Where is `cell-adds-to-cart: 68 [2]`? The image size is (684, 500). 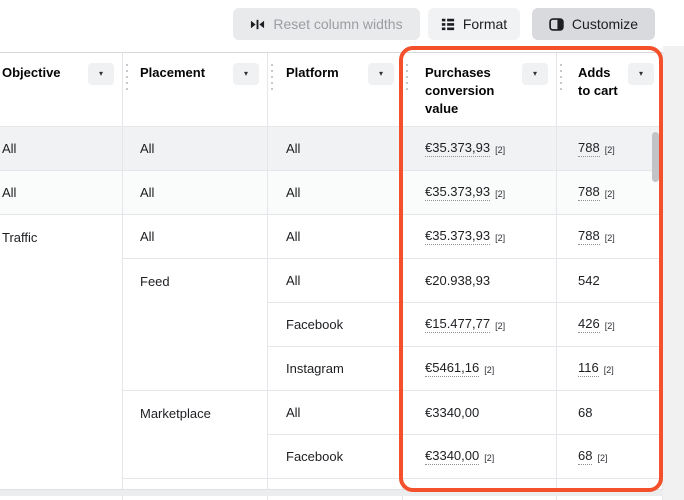
cell-adds-to-cart: 68 [2] is located at coordinates (610, 457).